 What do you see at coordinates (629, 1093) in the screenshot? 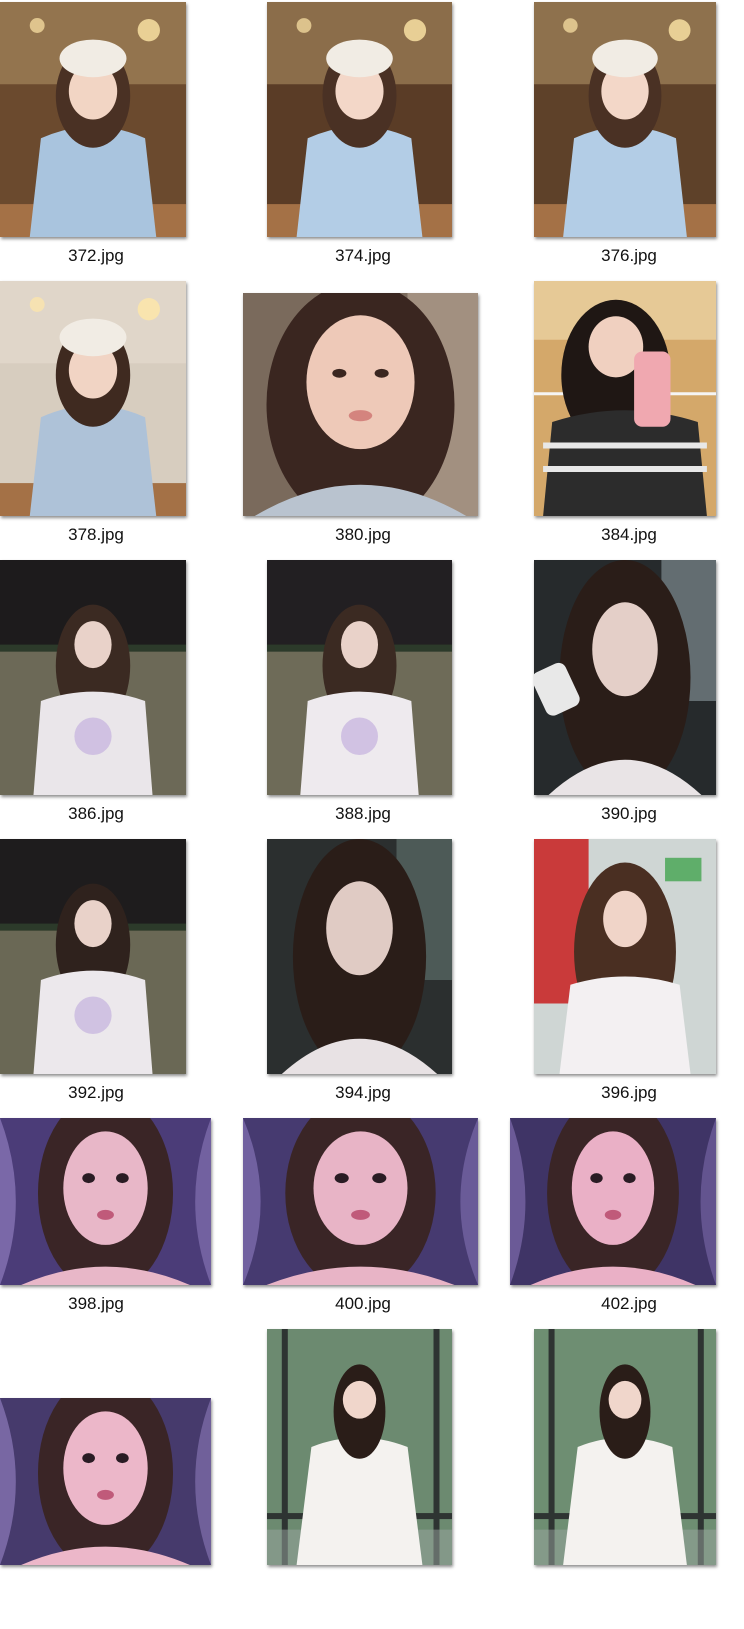
I see `file-name-label: 396.jpg` at bounding box center [629, 1093].